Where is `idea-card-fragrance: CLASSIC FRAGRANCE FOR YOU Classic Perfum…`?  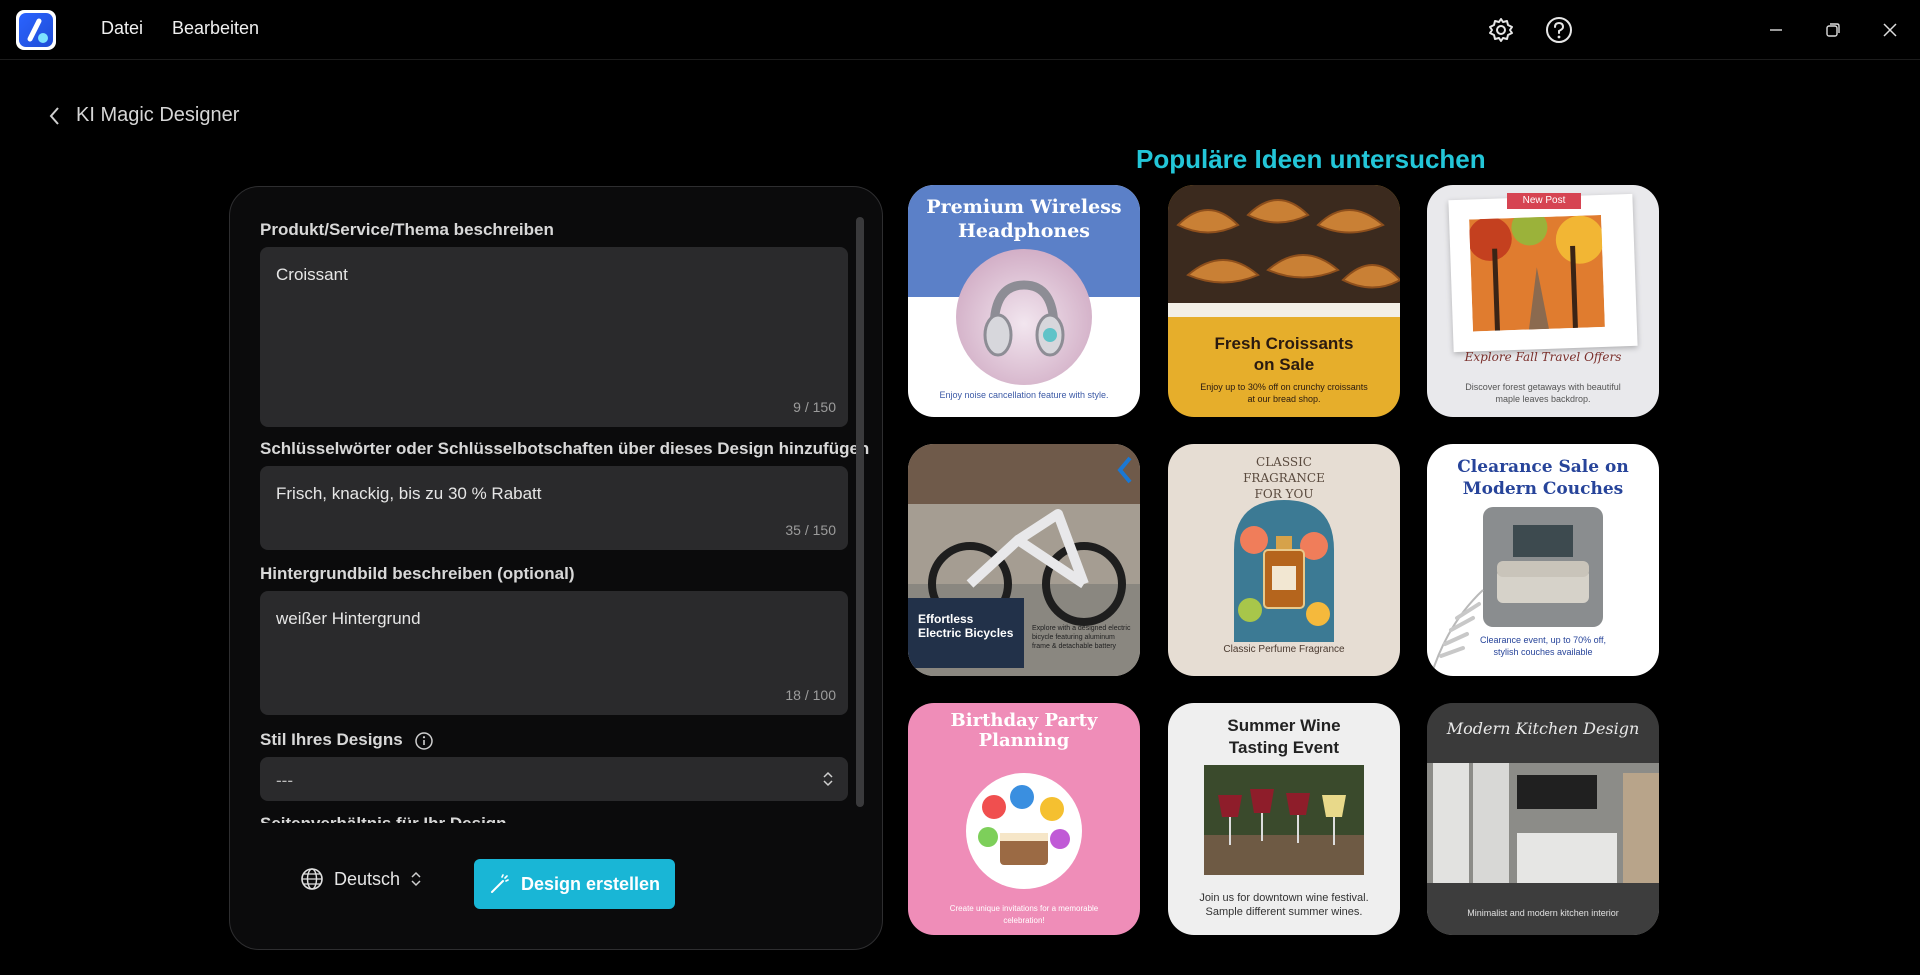
idea-card-fragrance: CLASSIC FRAGRANCE FOR YOU Classic Perfum… is located at coordinates (1284, 560).